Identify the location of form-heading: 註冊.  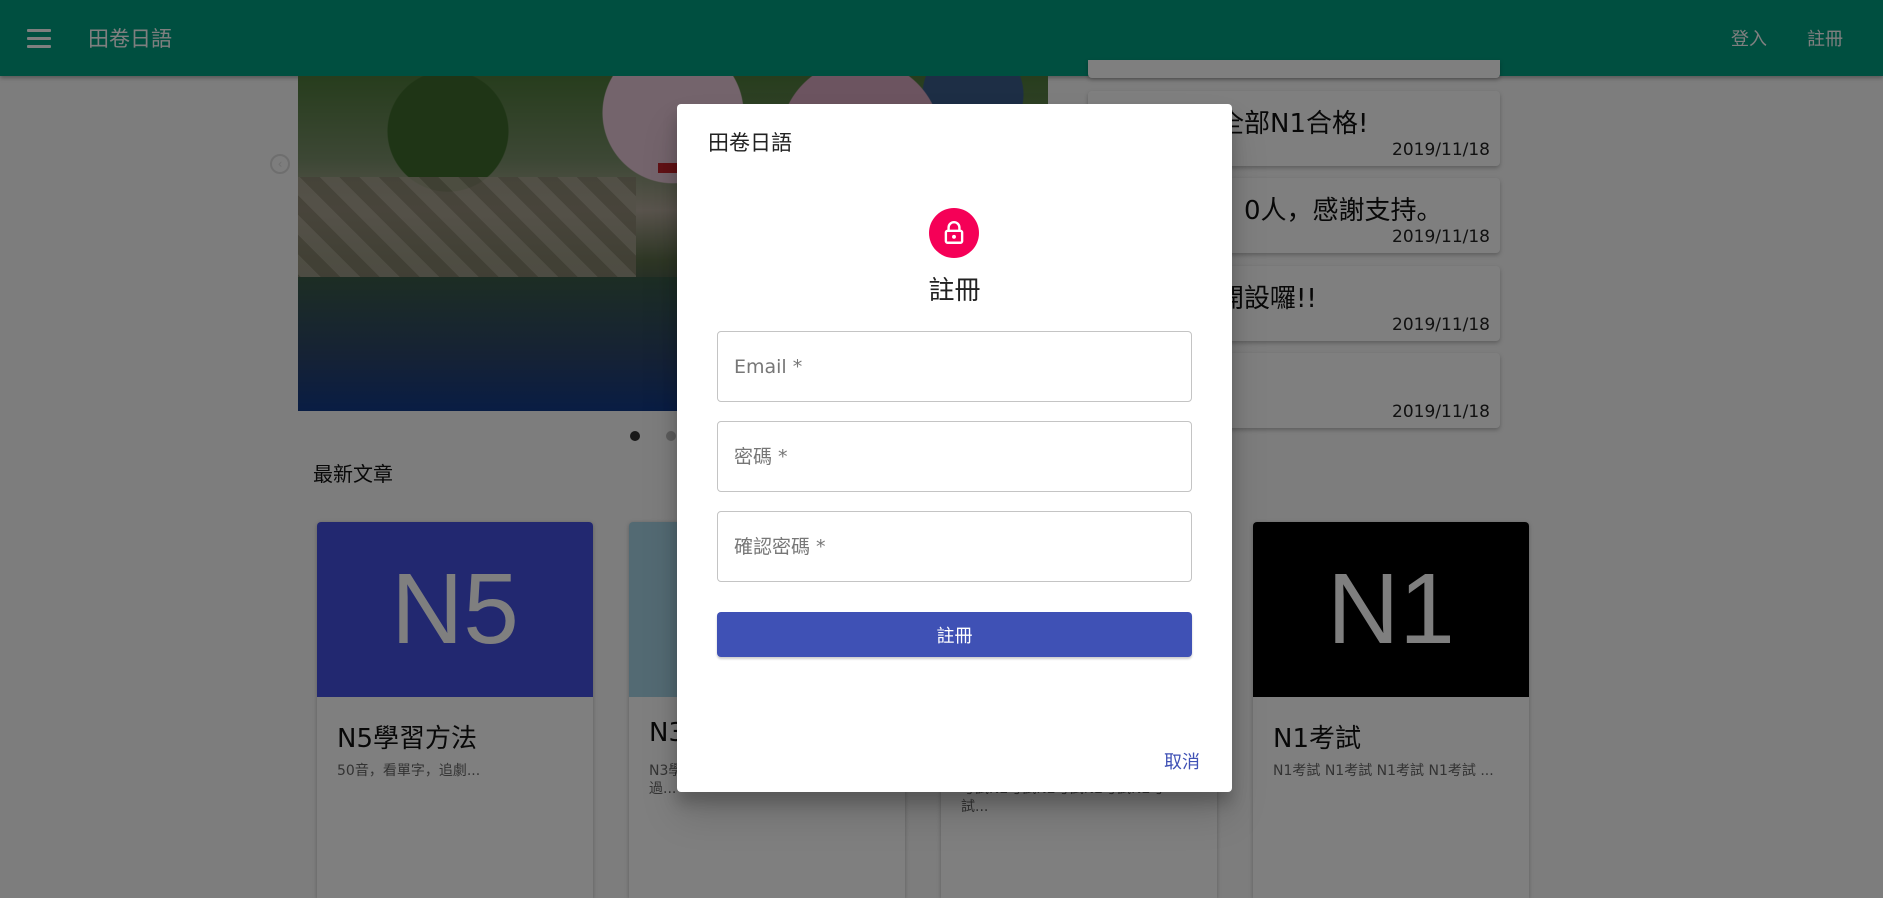
(954, 291).